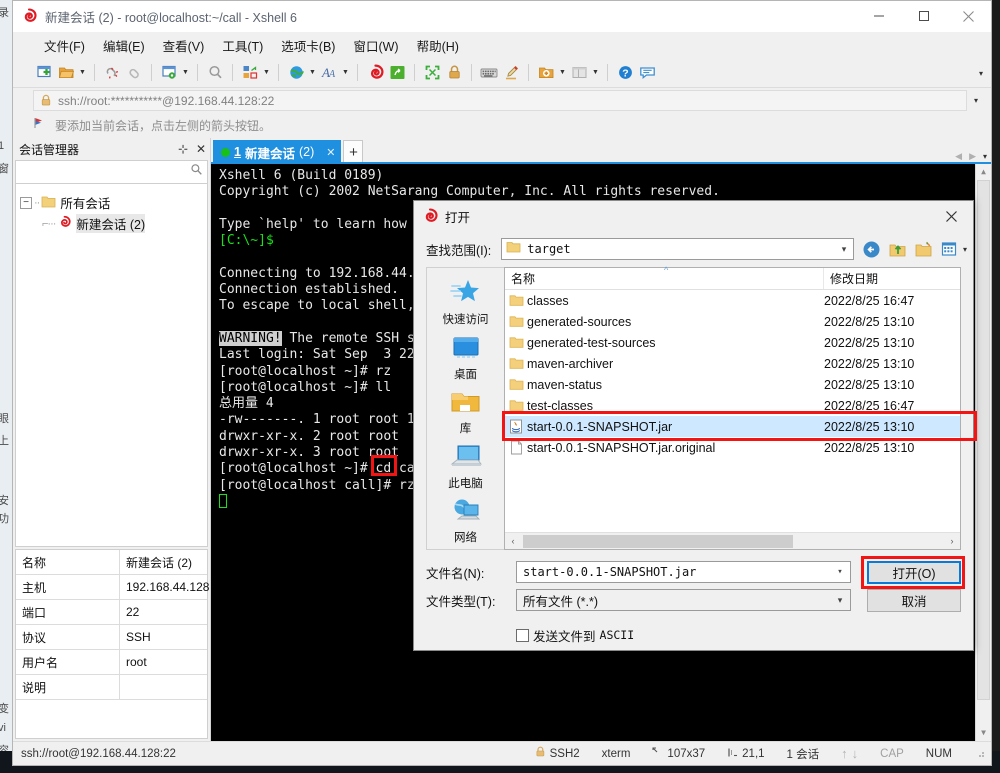 Image resolution: width=1000 pixels, height=773 pixels. Describe the element at coordinates (968, 16) in the screenshot. I see `close-button` at that location.